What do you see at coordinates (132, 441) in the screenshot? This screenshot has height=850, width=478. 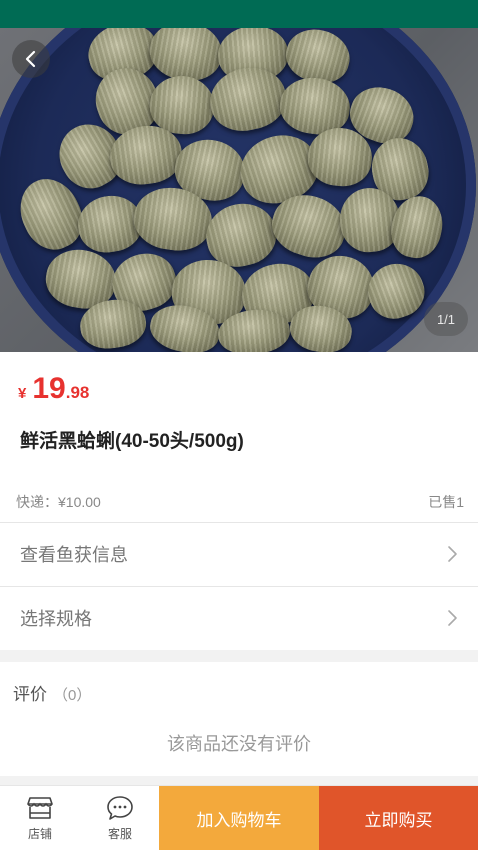 I see `product-title: 鲜活黑蛤蜊(40-50头/500g)` at bounding box center [132, 441].